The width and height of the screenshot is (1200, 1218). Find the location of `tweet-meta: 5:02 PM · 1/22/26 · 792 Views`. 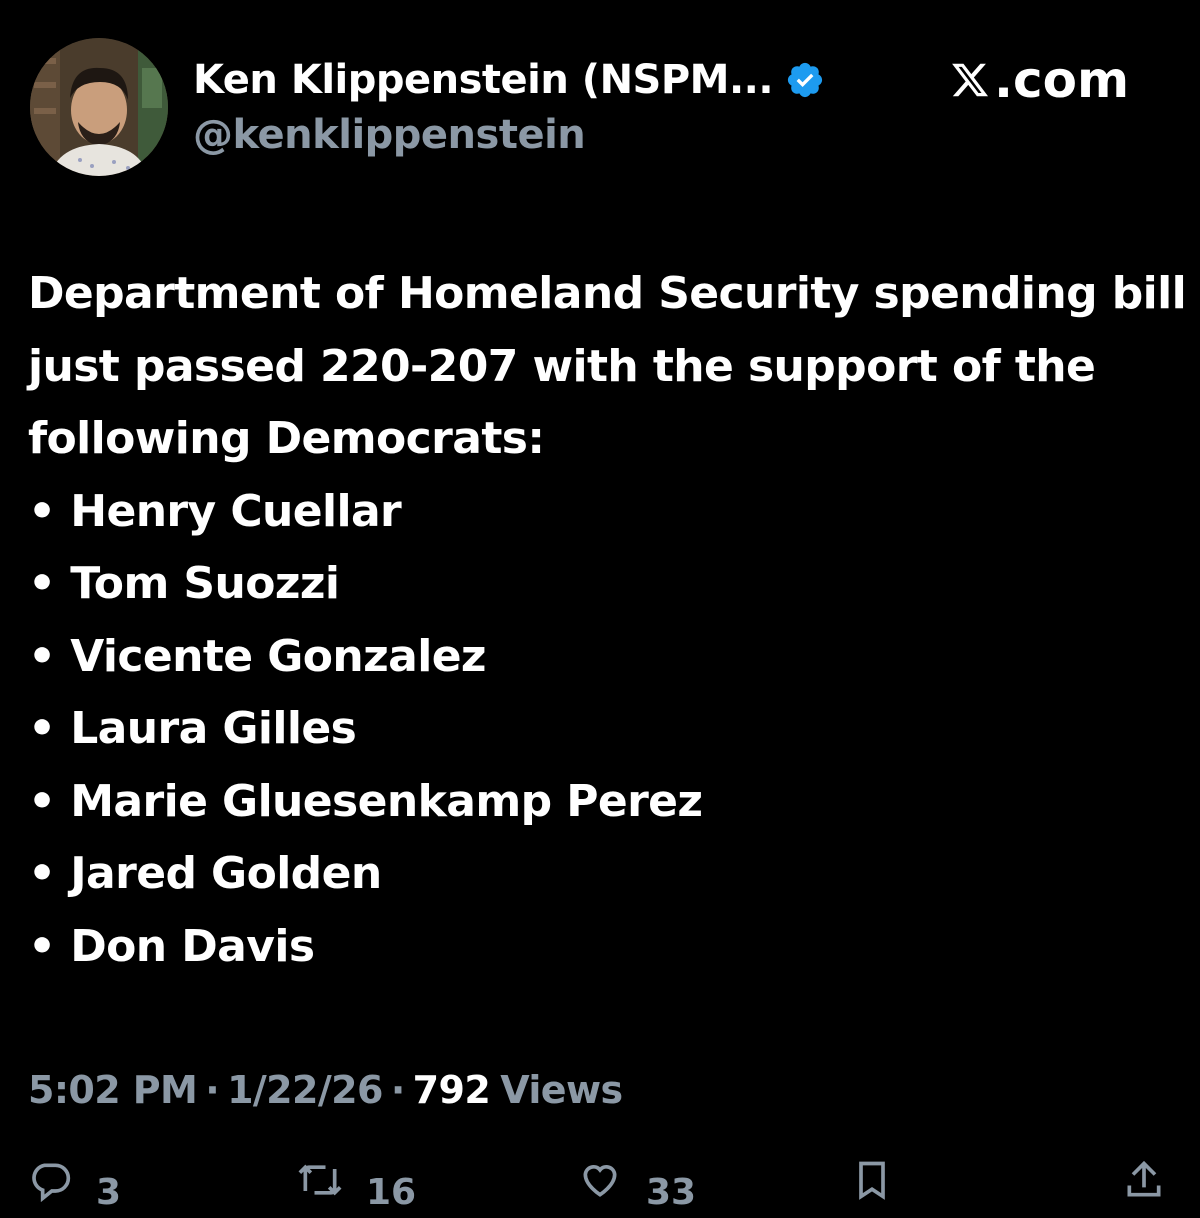

tweet-meta: 5:02 PM · 1/22/26 · 792 Views is located at coordinates (325, 1090).